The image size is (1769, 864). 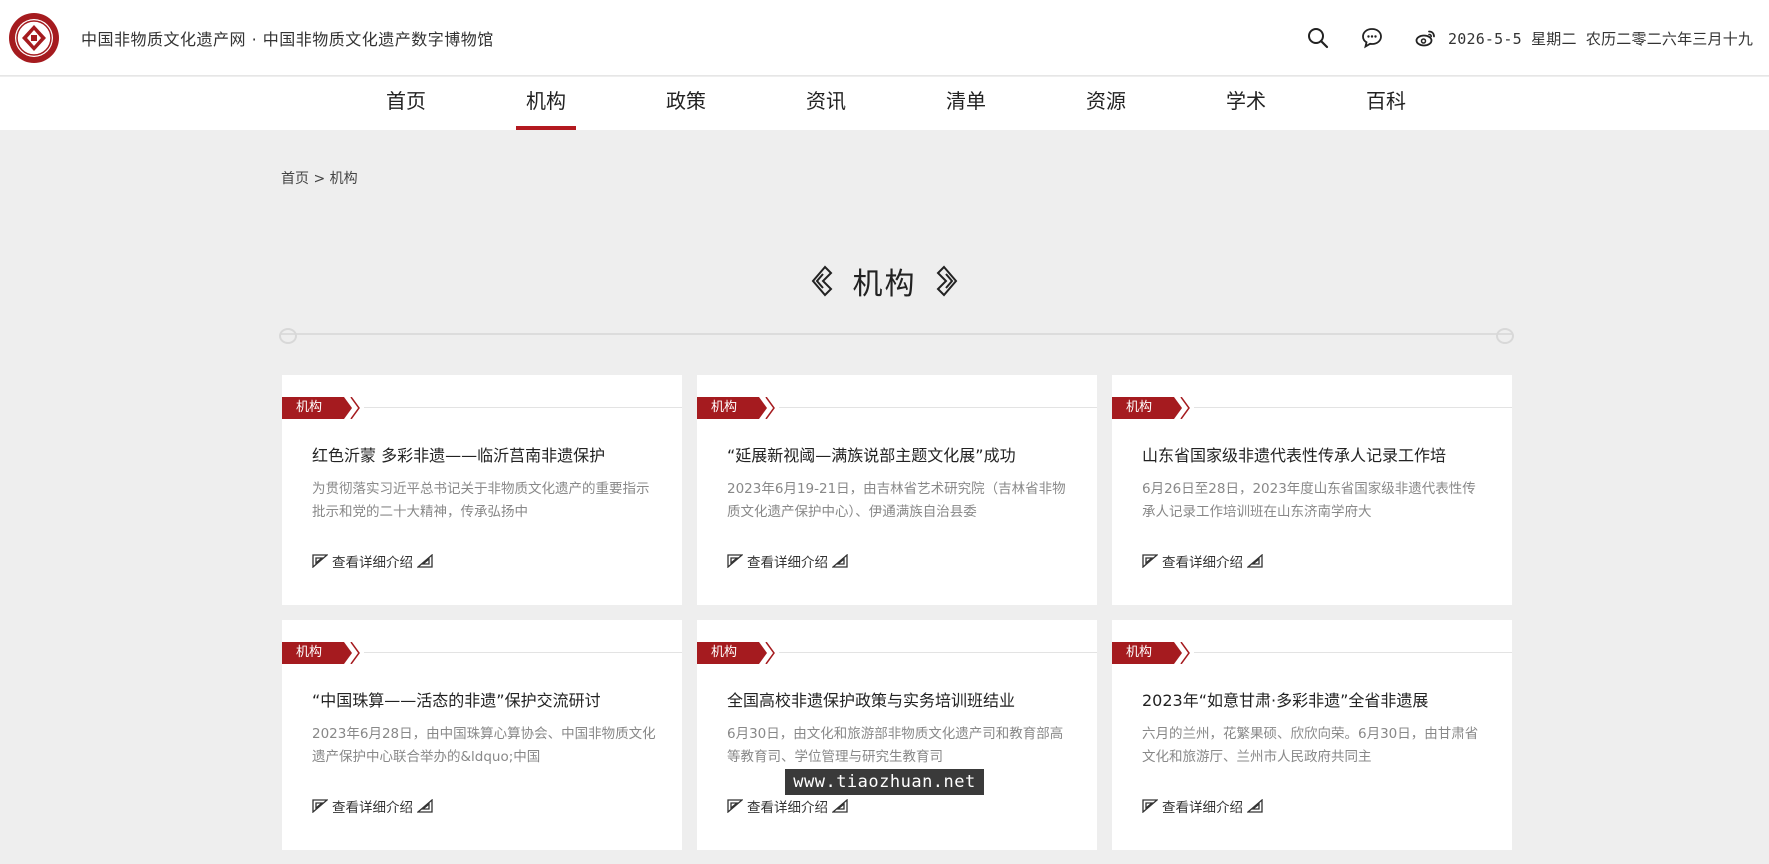 I want to click on breadcrumb-current: 机构, so click(x=343, y=179).